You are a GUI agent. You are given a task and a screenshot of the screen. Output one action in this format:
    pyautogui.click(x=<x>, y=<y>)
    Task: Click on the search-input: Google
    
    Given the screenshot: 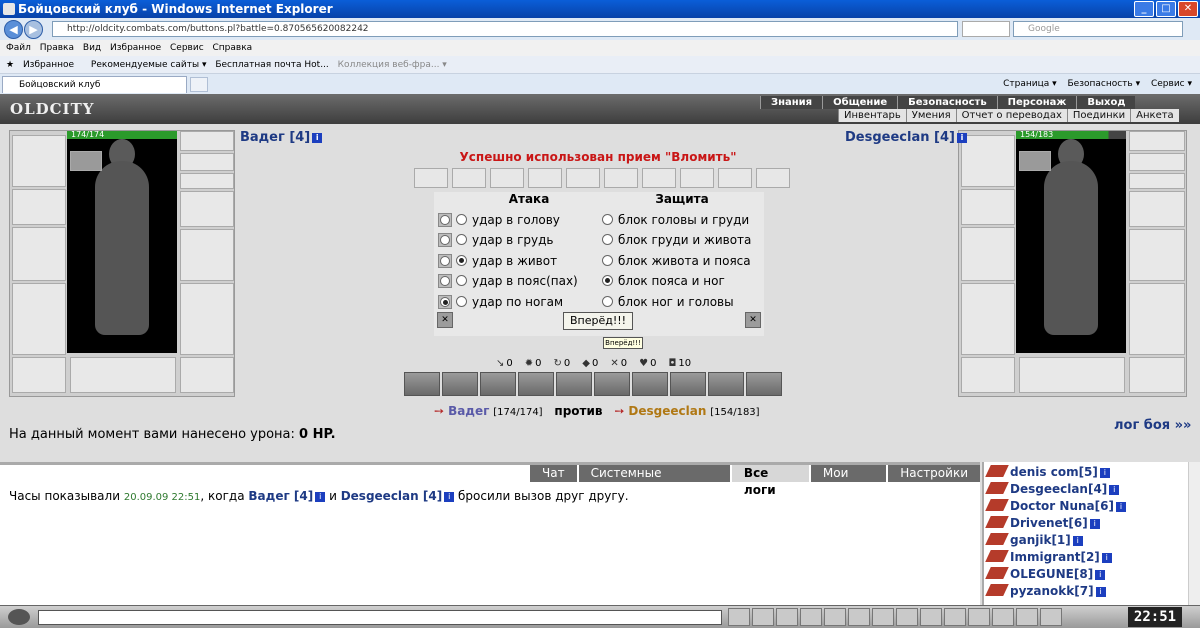 What is the action you would take?
    pyautogui.click(x=1098, y=29)
    